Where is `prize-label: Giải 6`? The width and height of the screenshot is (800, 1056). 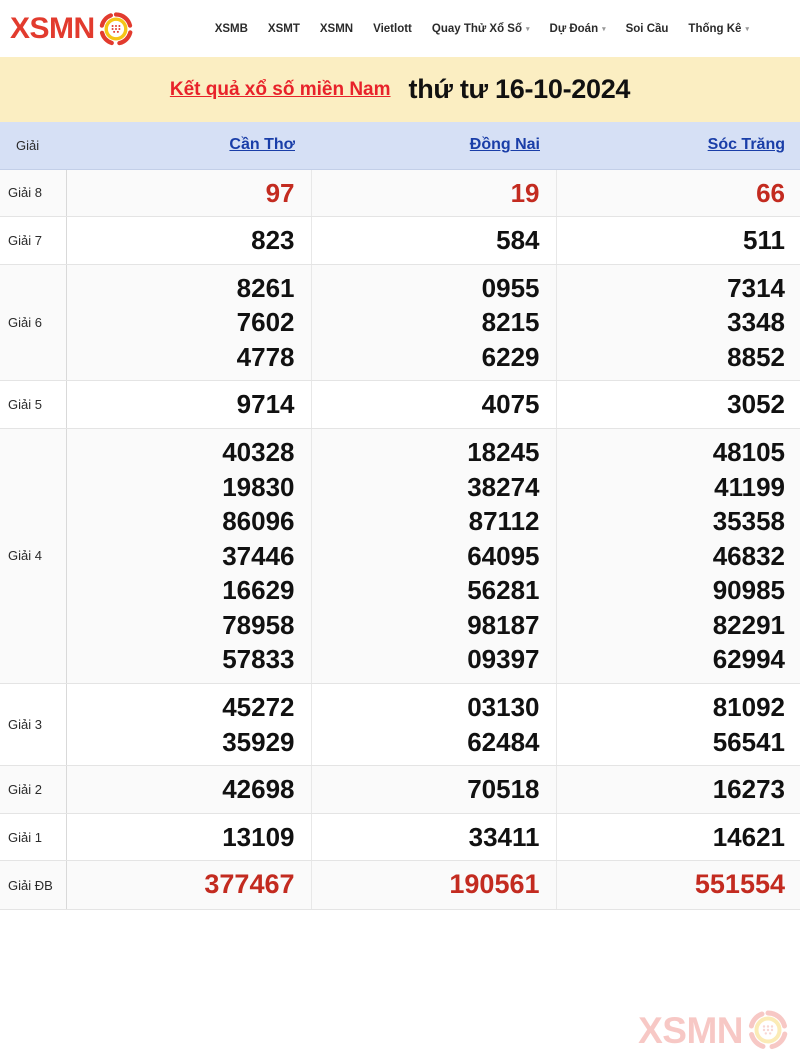 prize-label: Giải 6 is located at coordinates (33, 323).